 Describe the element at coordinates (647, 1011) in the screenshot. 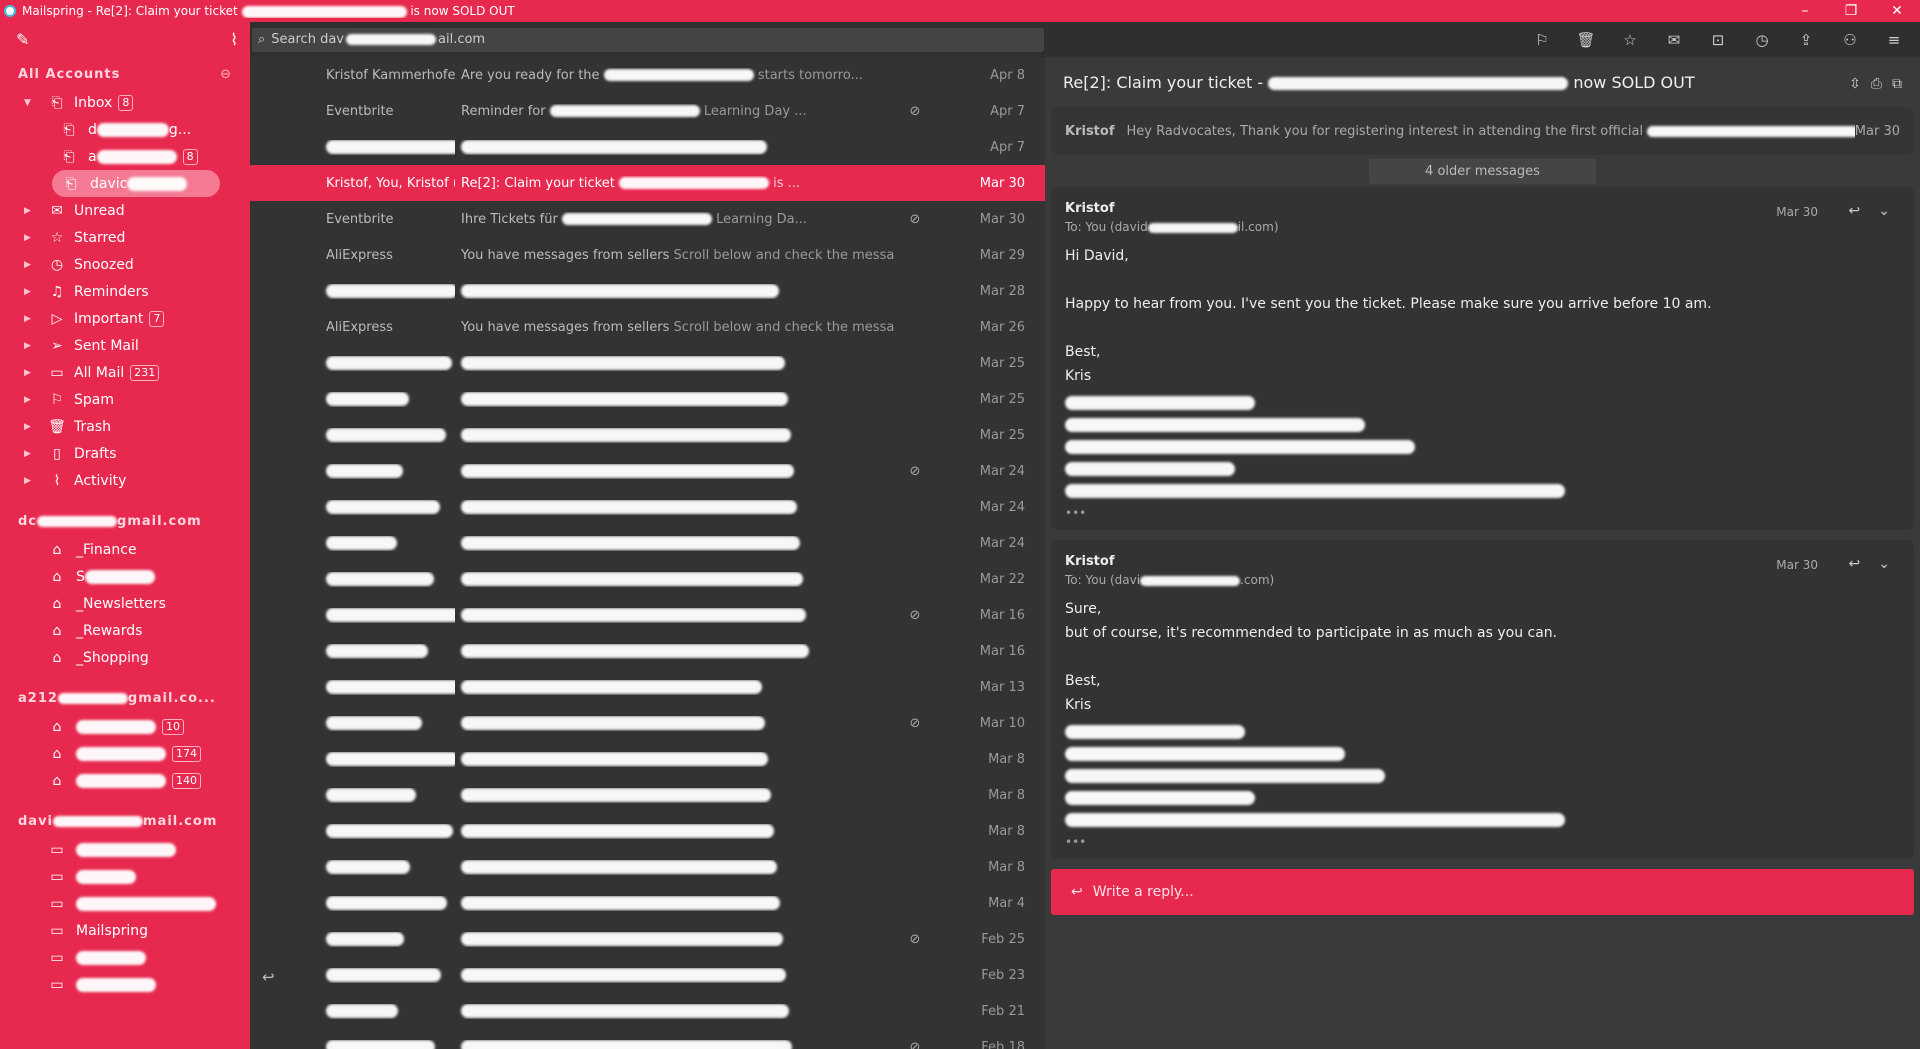

I see `list-item: Feb 21` at that location.